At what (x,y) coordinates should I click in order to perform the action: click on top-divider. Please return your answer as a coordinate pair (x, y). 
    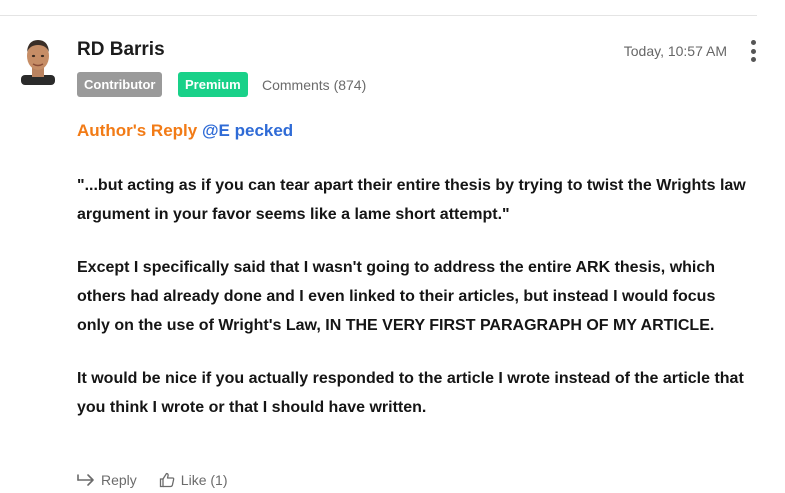
    Looking at the image, I should click on (378, 15).